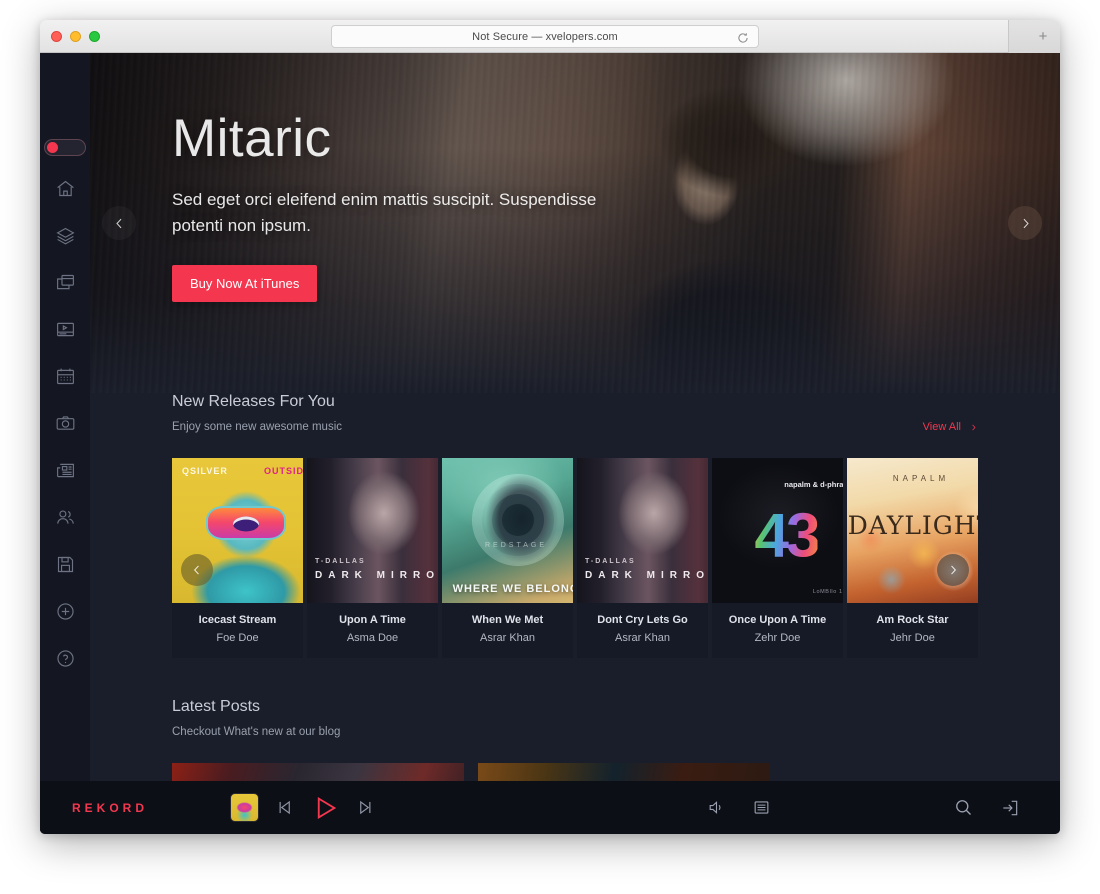 Image resolution: width=1100 pixels, height=894 pixels. Describe the element at coordinates (65, 611) in the screenshot. I see `sidebar-item-add` at that location.